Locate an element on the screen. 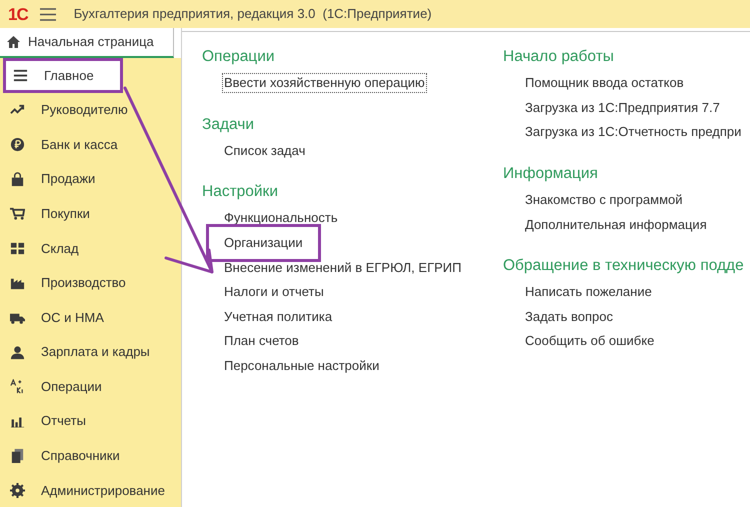 Image resolution: width=750 pixels, height=507 pixels. link: Персональные настройки is located at coordinates (302, 366).